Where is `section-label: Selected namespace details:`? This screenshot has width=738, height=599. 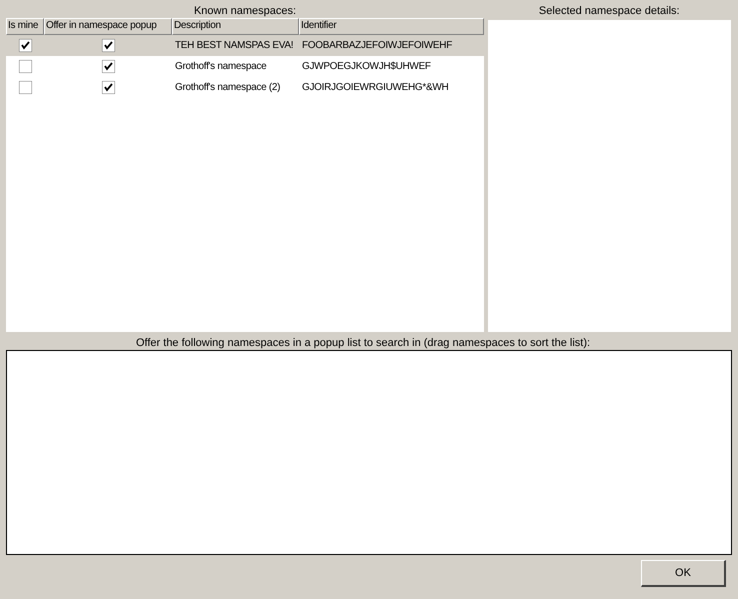
section-label: Selected namespace details: is located at coordinates (609, 11).